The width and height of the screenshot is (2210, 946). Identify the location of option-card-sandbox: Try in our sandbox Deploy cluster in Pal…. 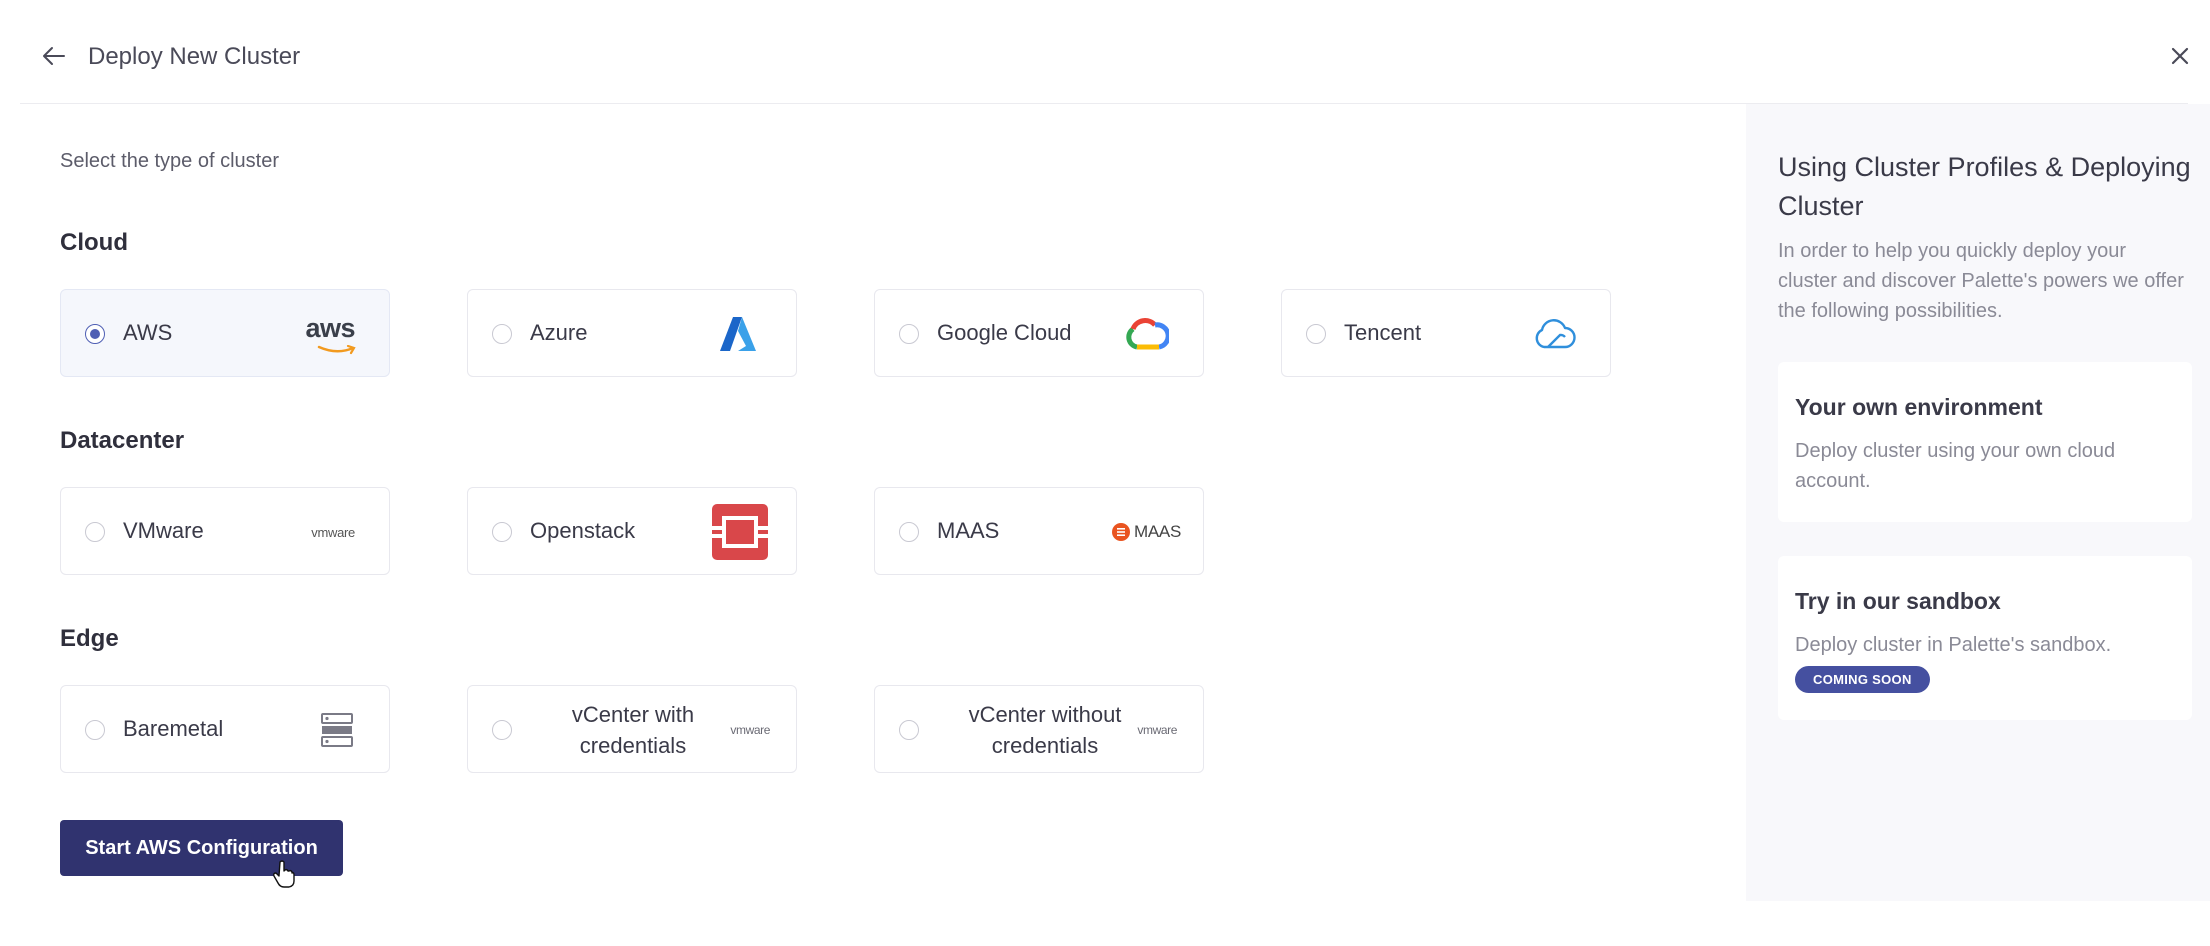
(1985, 638).